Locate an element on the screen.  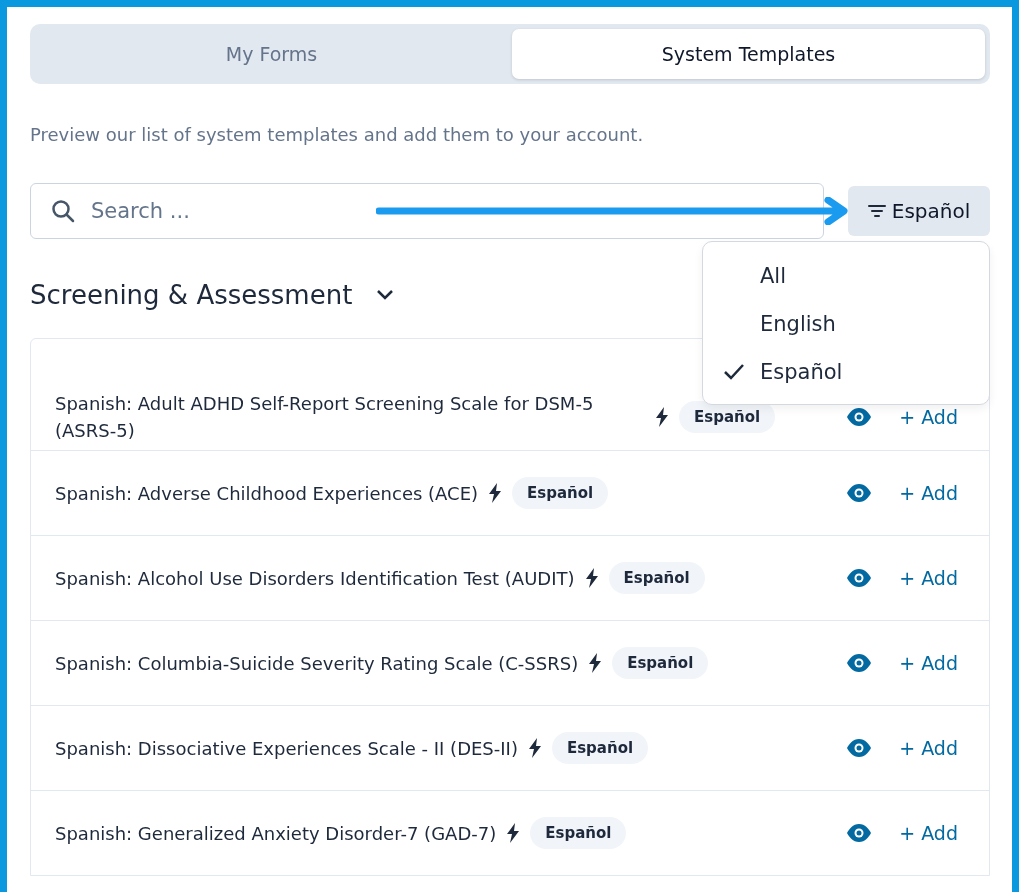
search-icon is located at coordinates (63, 211).